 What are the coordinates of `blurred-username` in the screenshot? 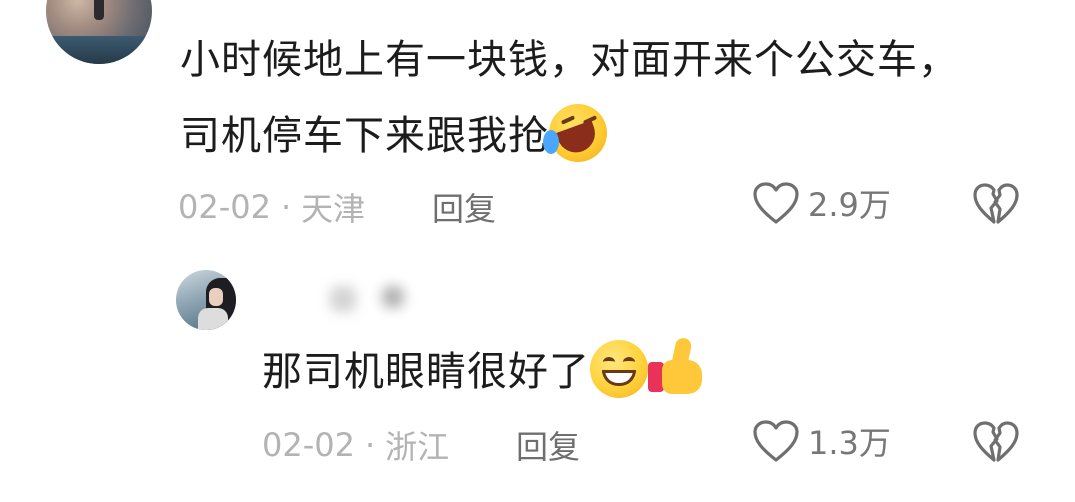 It's located at (367, 299).